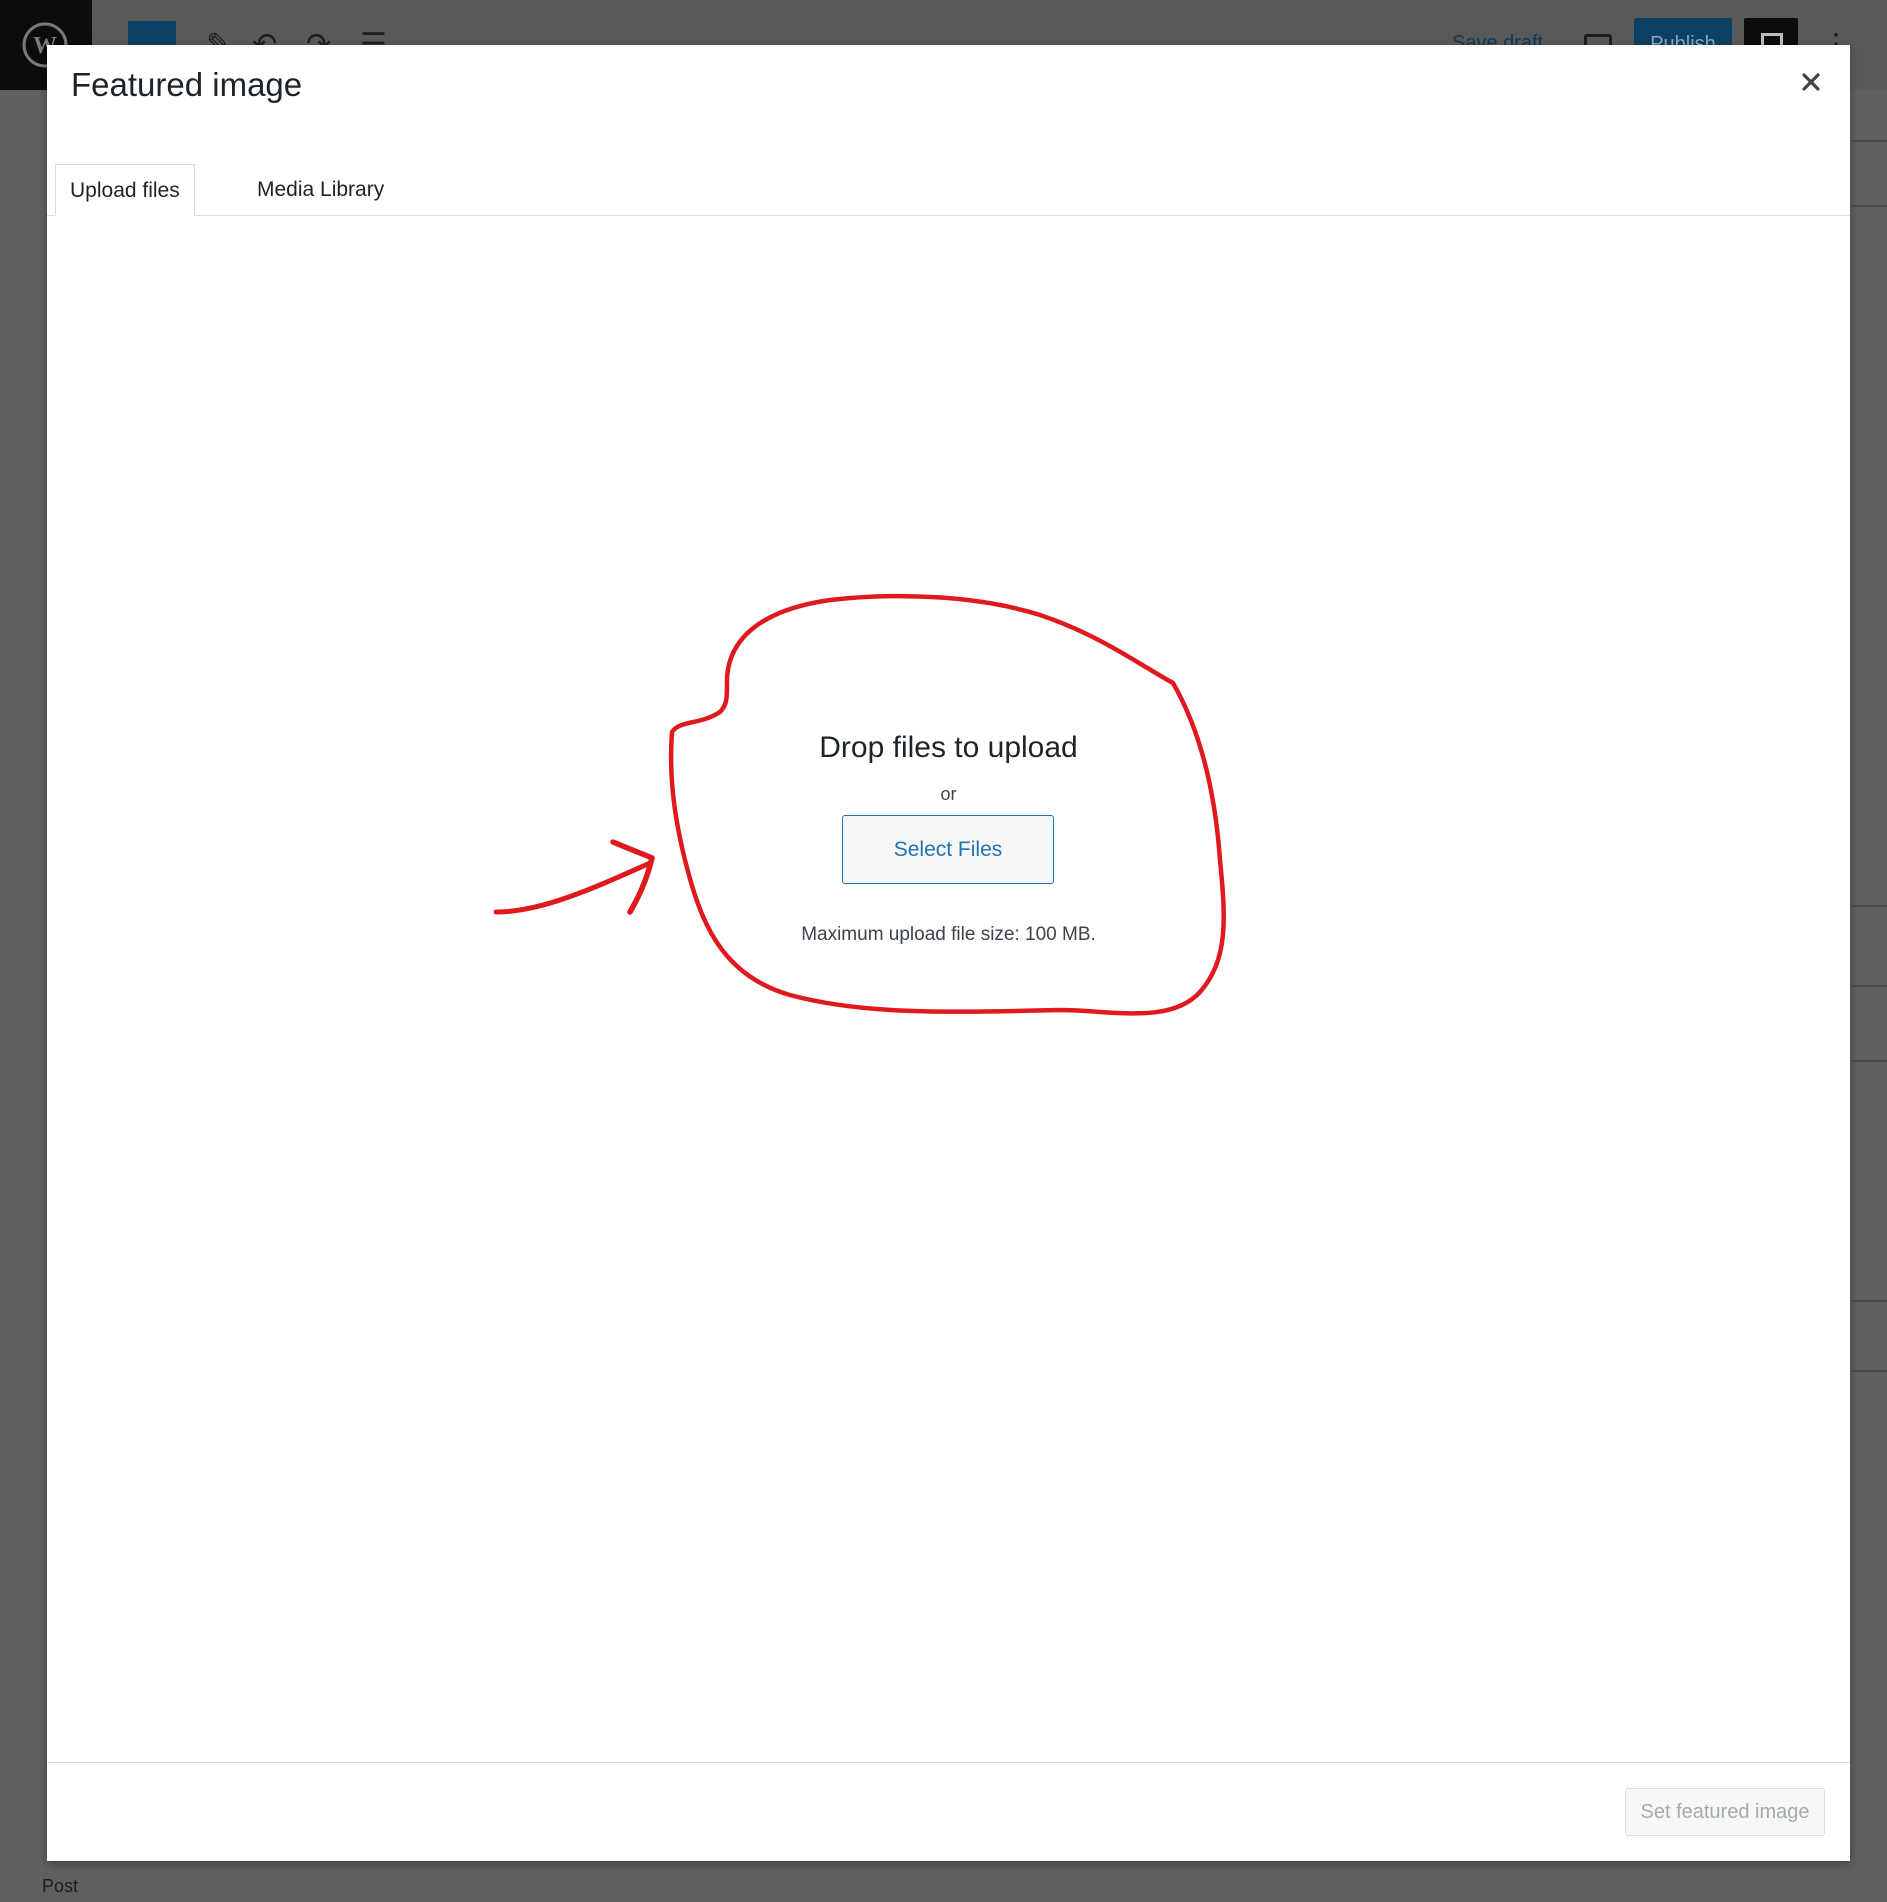 This screenshot has width=1887, height=1902. What do you see at coordinates (187, 84) in the screenshot?
I see `modal-title: Featured image` at bounding box center [187, 84].